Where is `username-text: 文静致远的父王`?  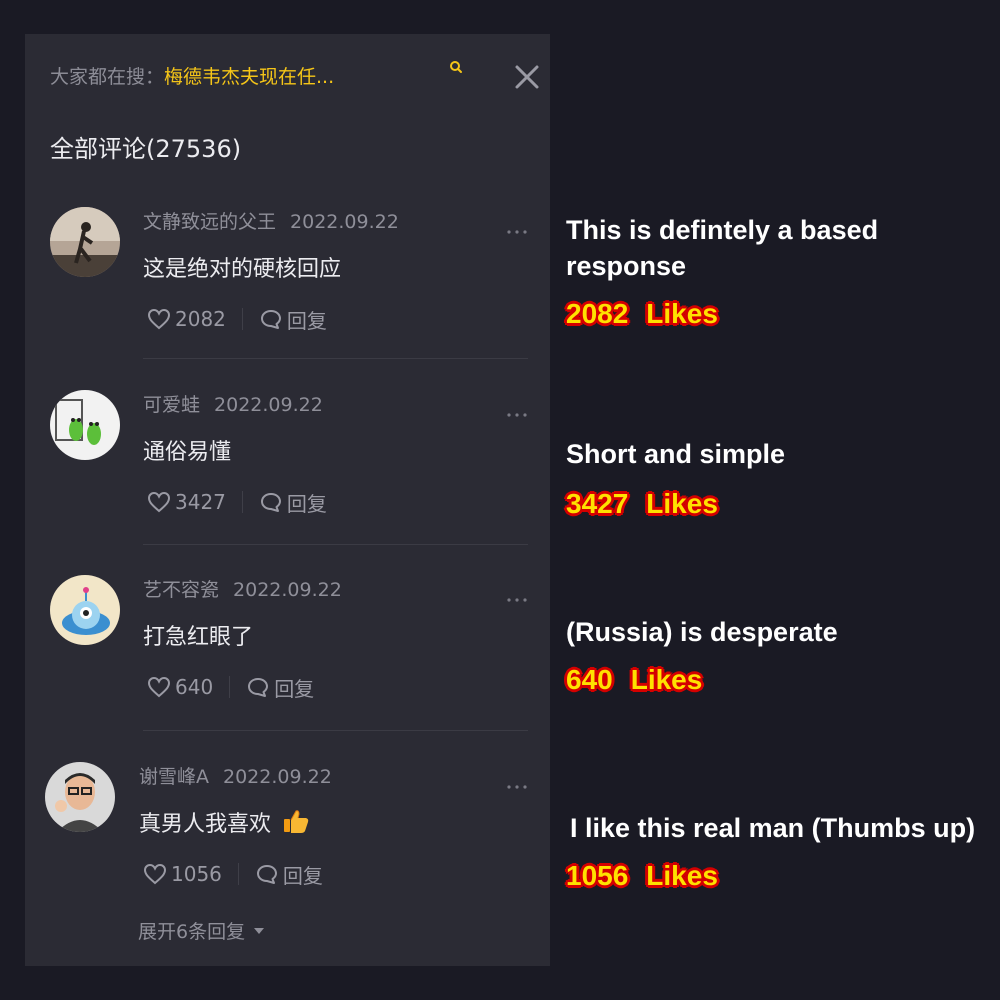 username-text: 文静致远的父王 is located at coordinates (210, 222).